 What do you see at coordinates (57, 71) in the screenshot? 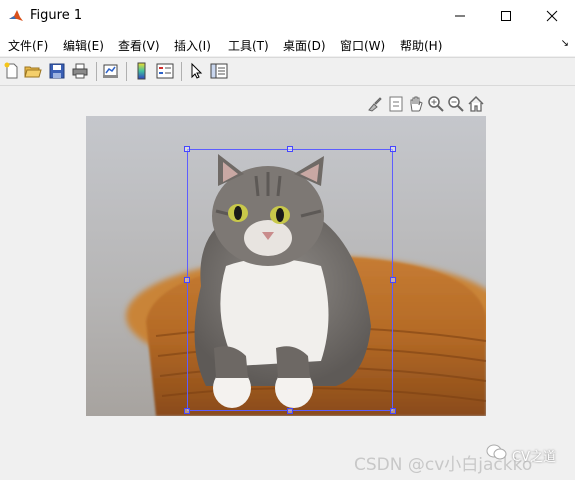
I see `save-icon` at bounding box center [57, 71].